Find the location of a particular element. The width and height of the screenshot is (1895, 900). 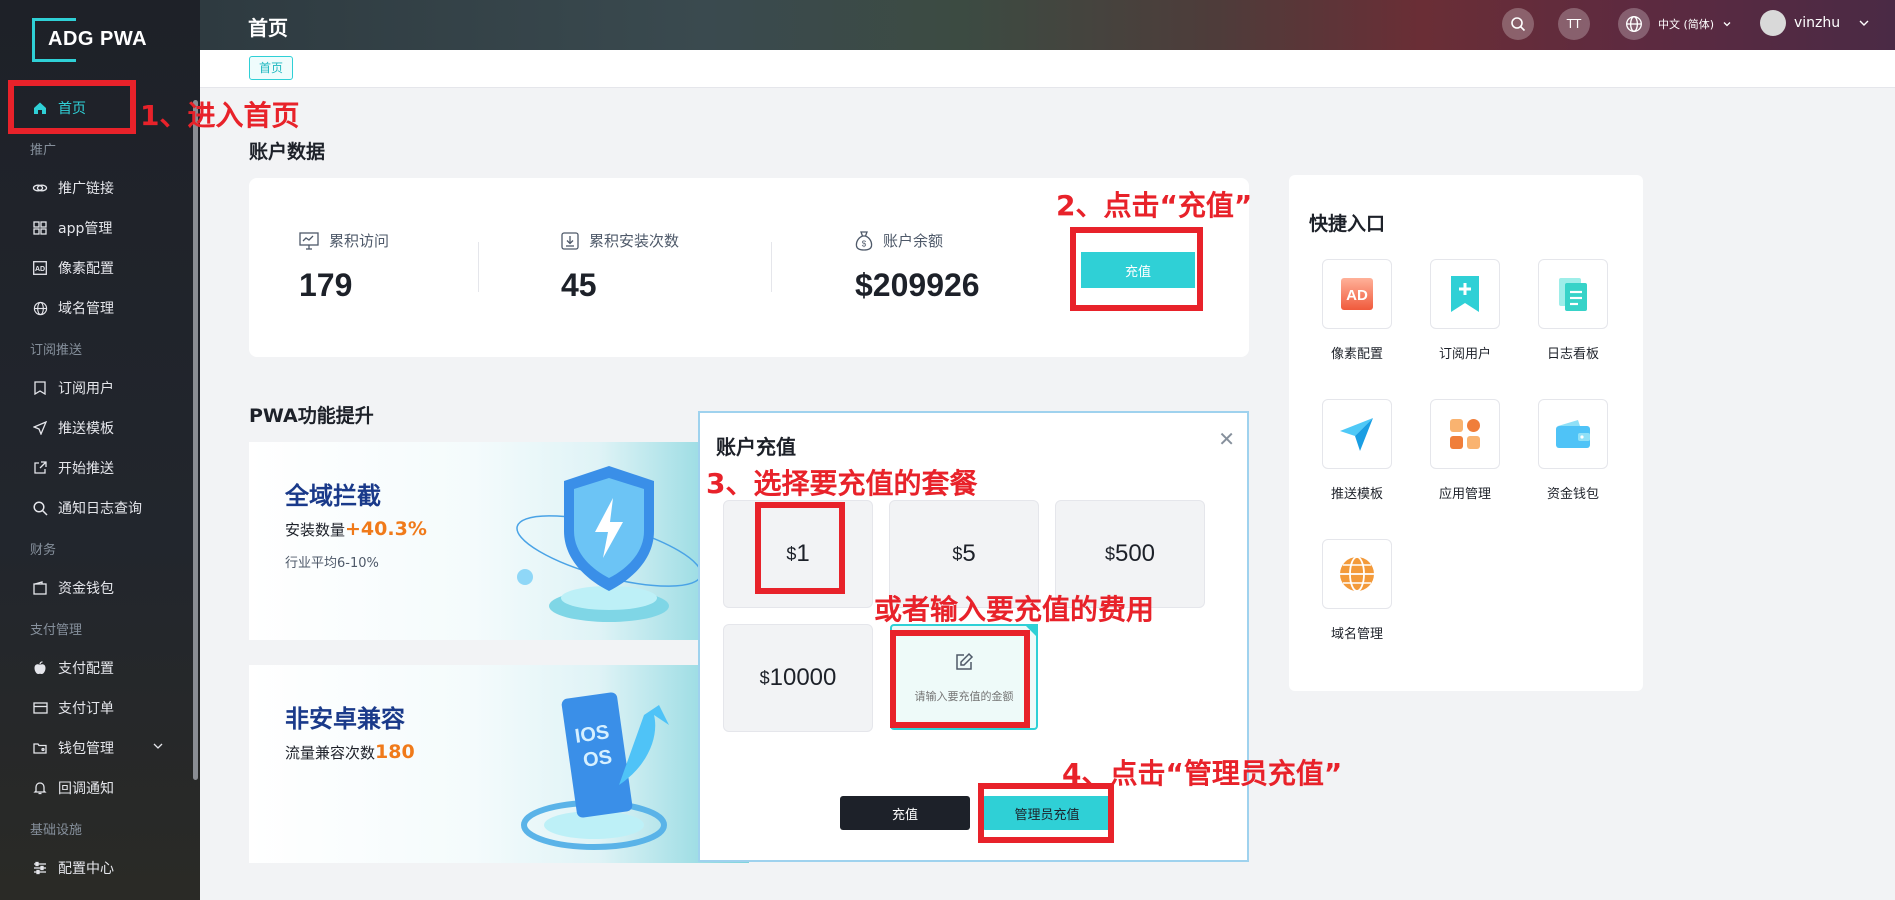

font-size-button: TT is located at coordinates (1574, 24).